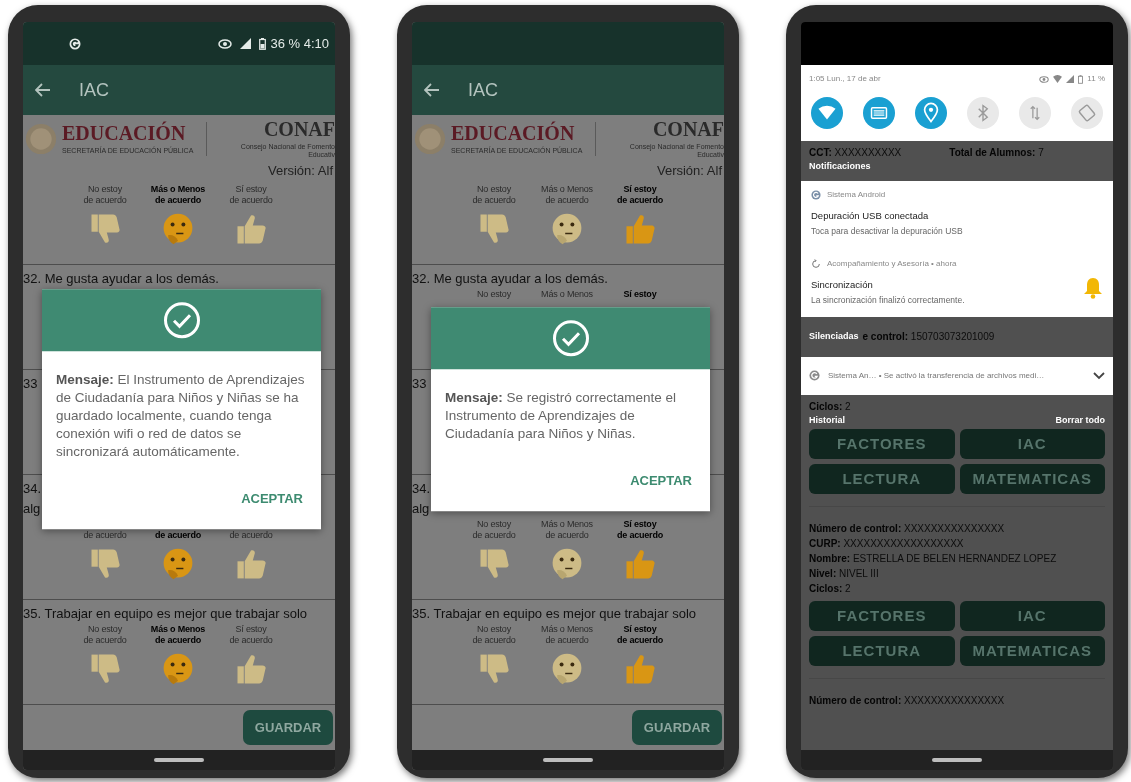 This screenshot has height=782, width=1131. What do you see at coordinates (827, 420) in the screenshot?
I see `history-label: Historial` at bounding box center [827, 420].